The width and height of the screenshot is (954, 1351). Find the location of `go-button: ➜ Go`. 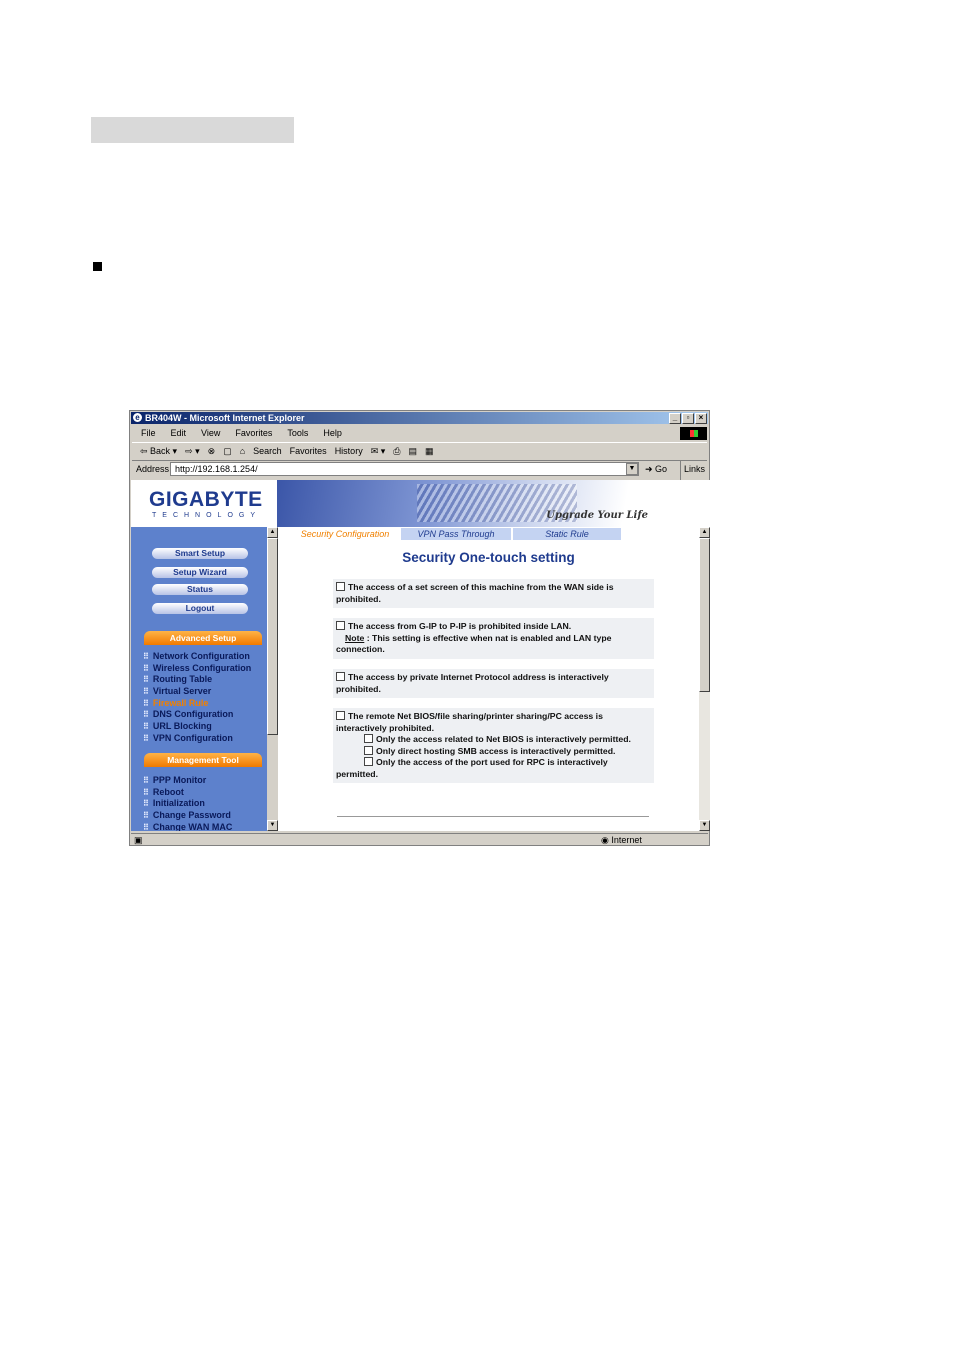

go-button: ➜ Go is located at coordinates (656, 469).